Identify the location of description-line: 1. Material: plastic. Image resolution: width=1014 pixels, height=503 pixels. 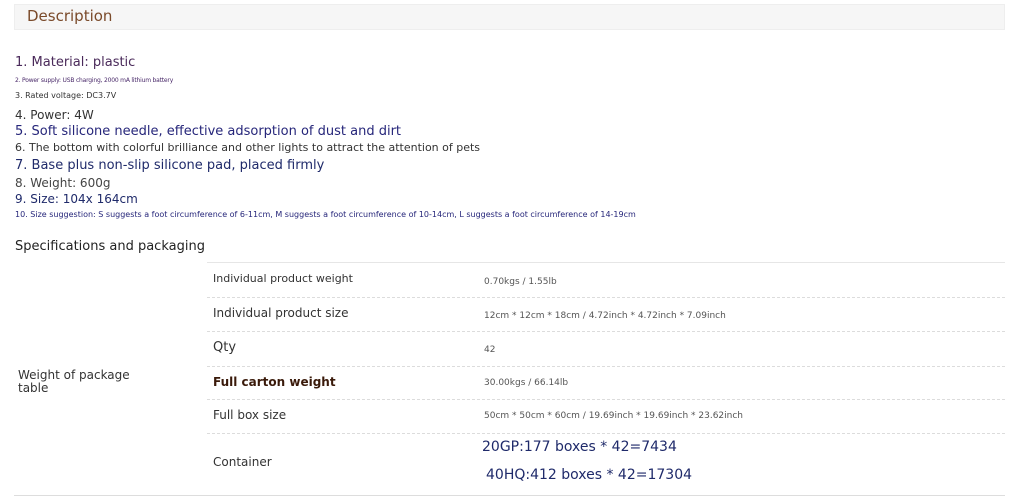
(75, 62).